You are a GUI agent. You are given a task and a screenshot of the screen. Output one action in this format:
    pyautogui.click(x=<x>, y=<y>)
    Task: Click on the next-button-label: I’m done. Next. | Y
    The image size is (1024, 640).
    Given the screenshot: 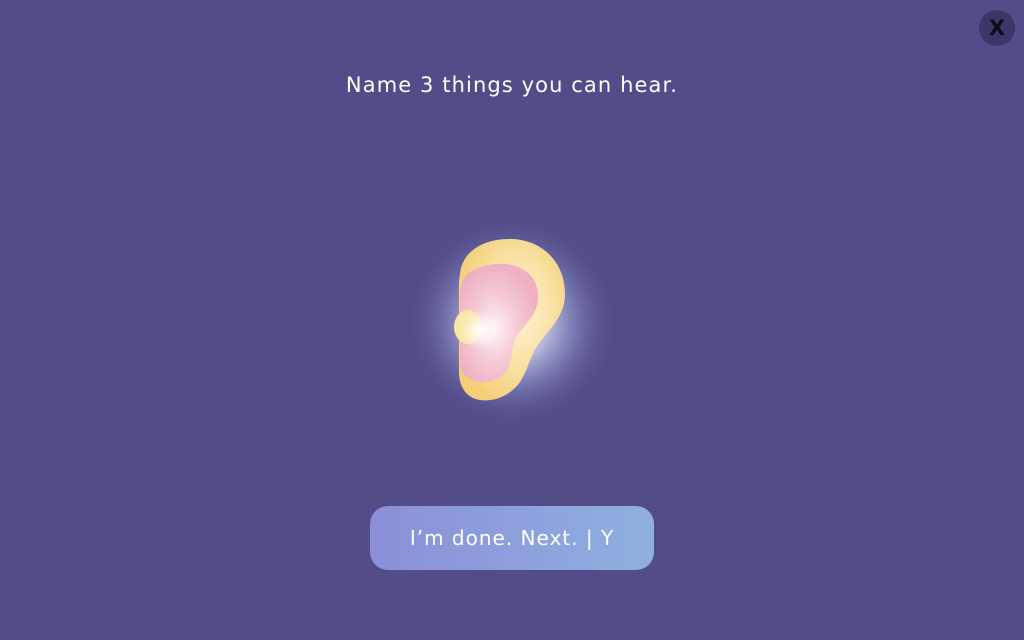 What is the action you would take?
    pyautogui.click(x=512, y=538)
    